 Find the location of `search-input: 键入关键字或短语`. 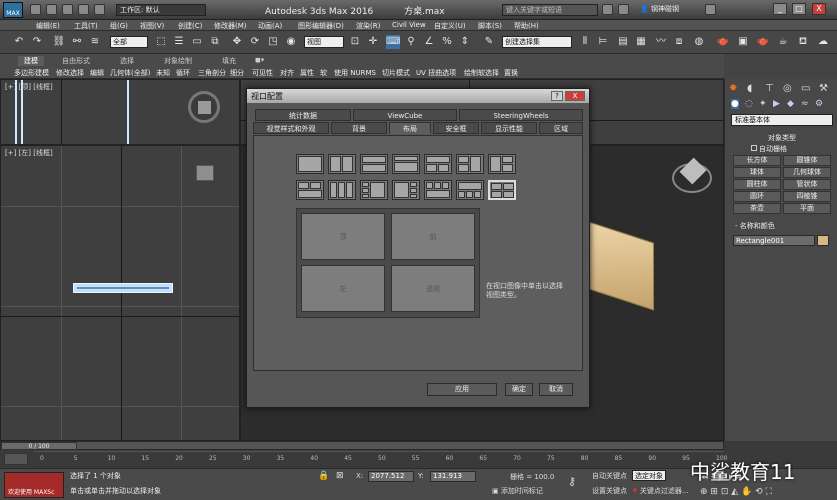

search-input: 键入关键字或短语 is located at coordinates (550, 10).